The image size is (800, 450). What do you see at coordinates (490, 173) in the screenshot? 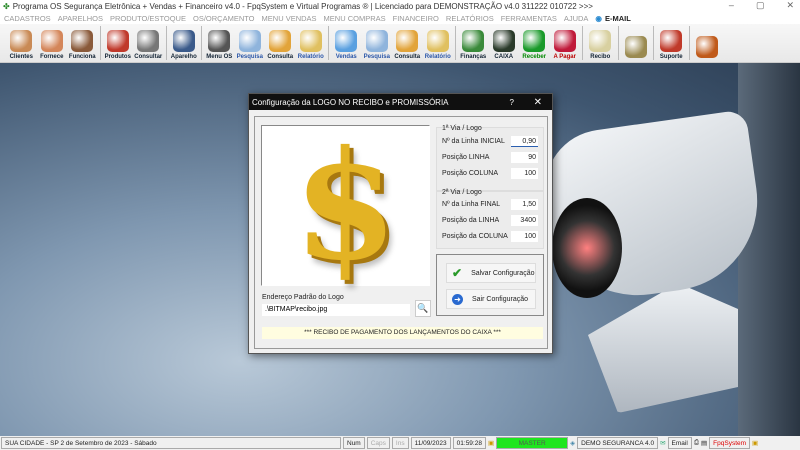
I see `field-row: Posição COLUNA 100` at bounding box center [490, 173].